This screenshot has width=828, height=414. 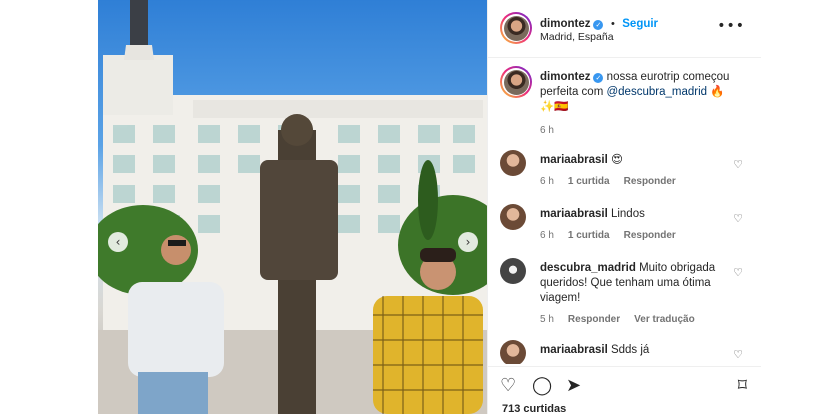 What do you see at coordinates (542, 385) in the screenshot?
I see `comment-icon: ◯` at bounding box center [542, 385].